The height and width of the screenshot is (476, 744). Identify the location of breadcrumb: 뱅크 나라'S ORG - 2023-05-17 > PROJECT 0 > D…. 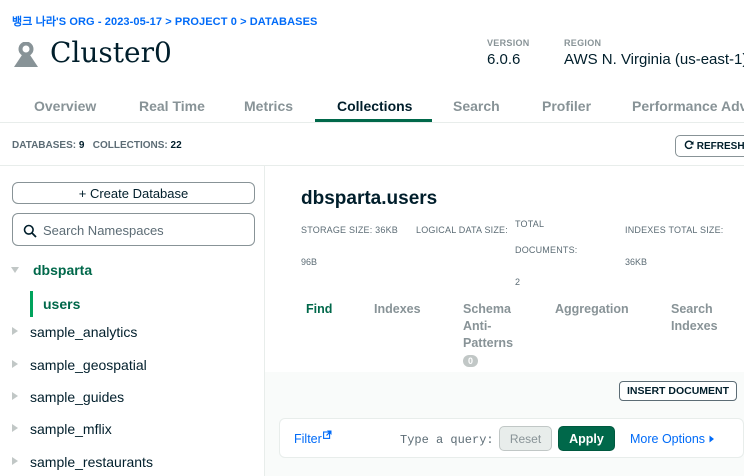
(164, 21).